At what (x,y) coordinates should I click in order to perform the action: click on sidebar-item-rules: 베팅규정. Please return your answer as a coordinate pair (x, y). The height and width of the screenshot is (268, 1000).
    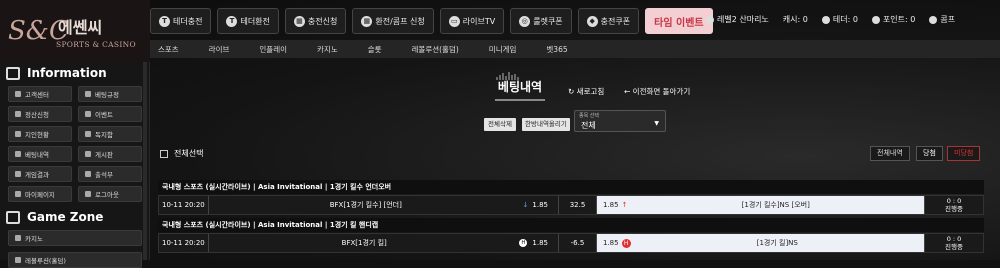
    Looking at the image, I should click on (110, 94).